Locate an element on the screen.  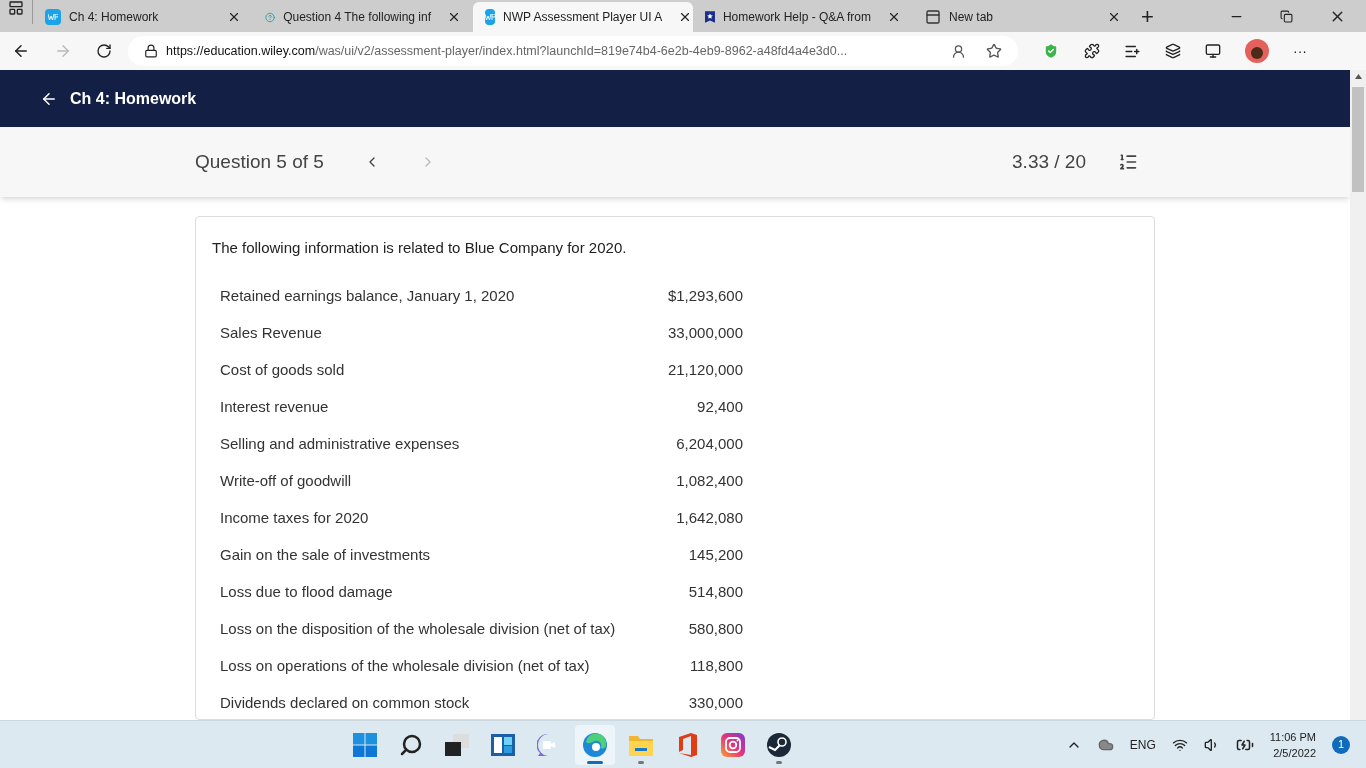
question-intro: The following information is related to Blue Company for 2020. is located at coordinates (420, 248).